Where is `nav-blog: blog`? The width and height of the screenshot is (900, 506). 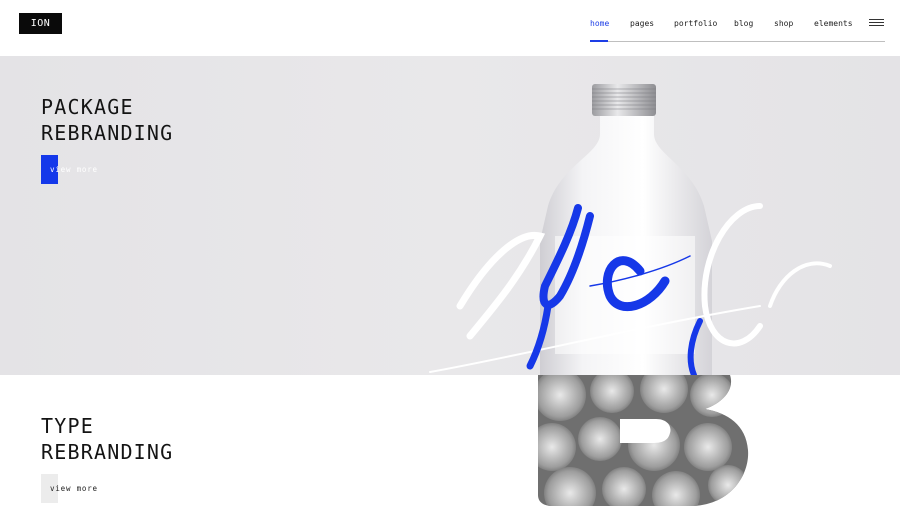 nav-blog: blog is located at coordinates (754, 23).